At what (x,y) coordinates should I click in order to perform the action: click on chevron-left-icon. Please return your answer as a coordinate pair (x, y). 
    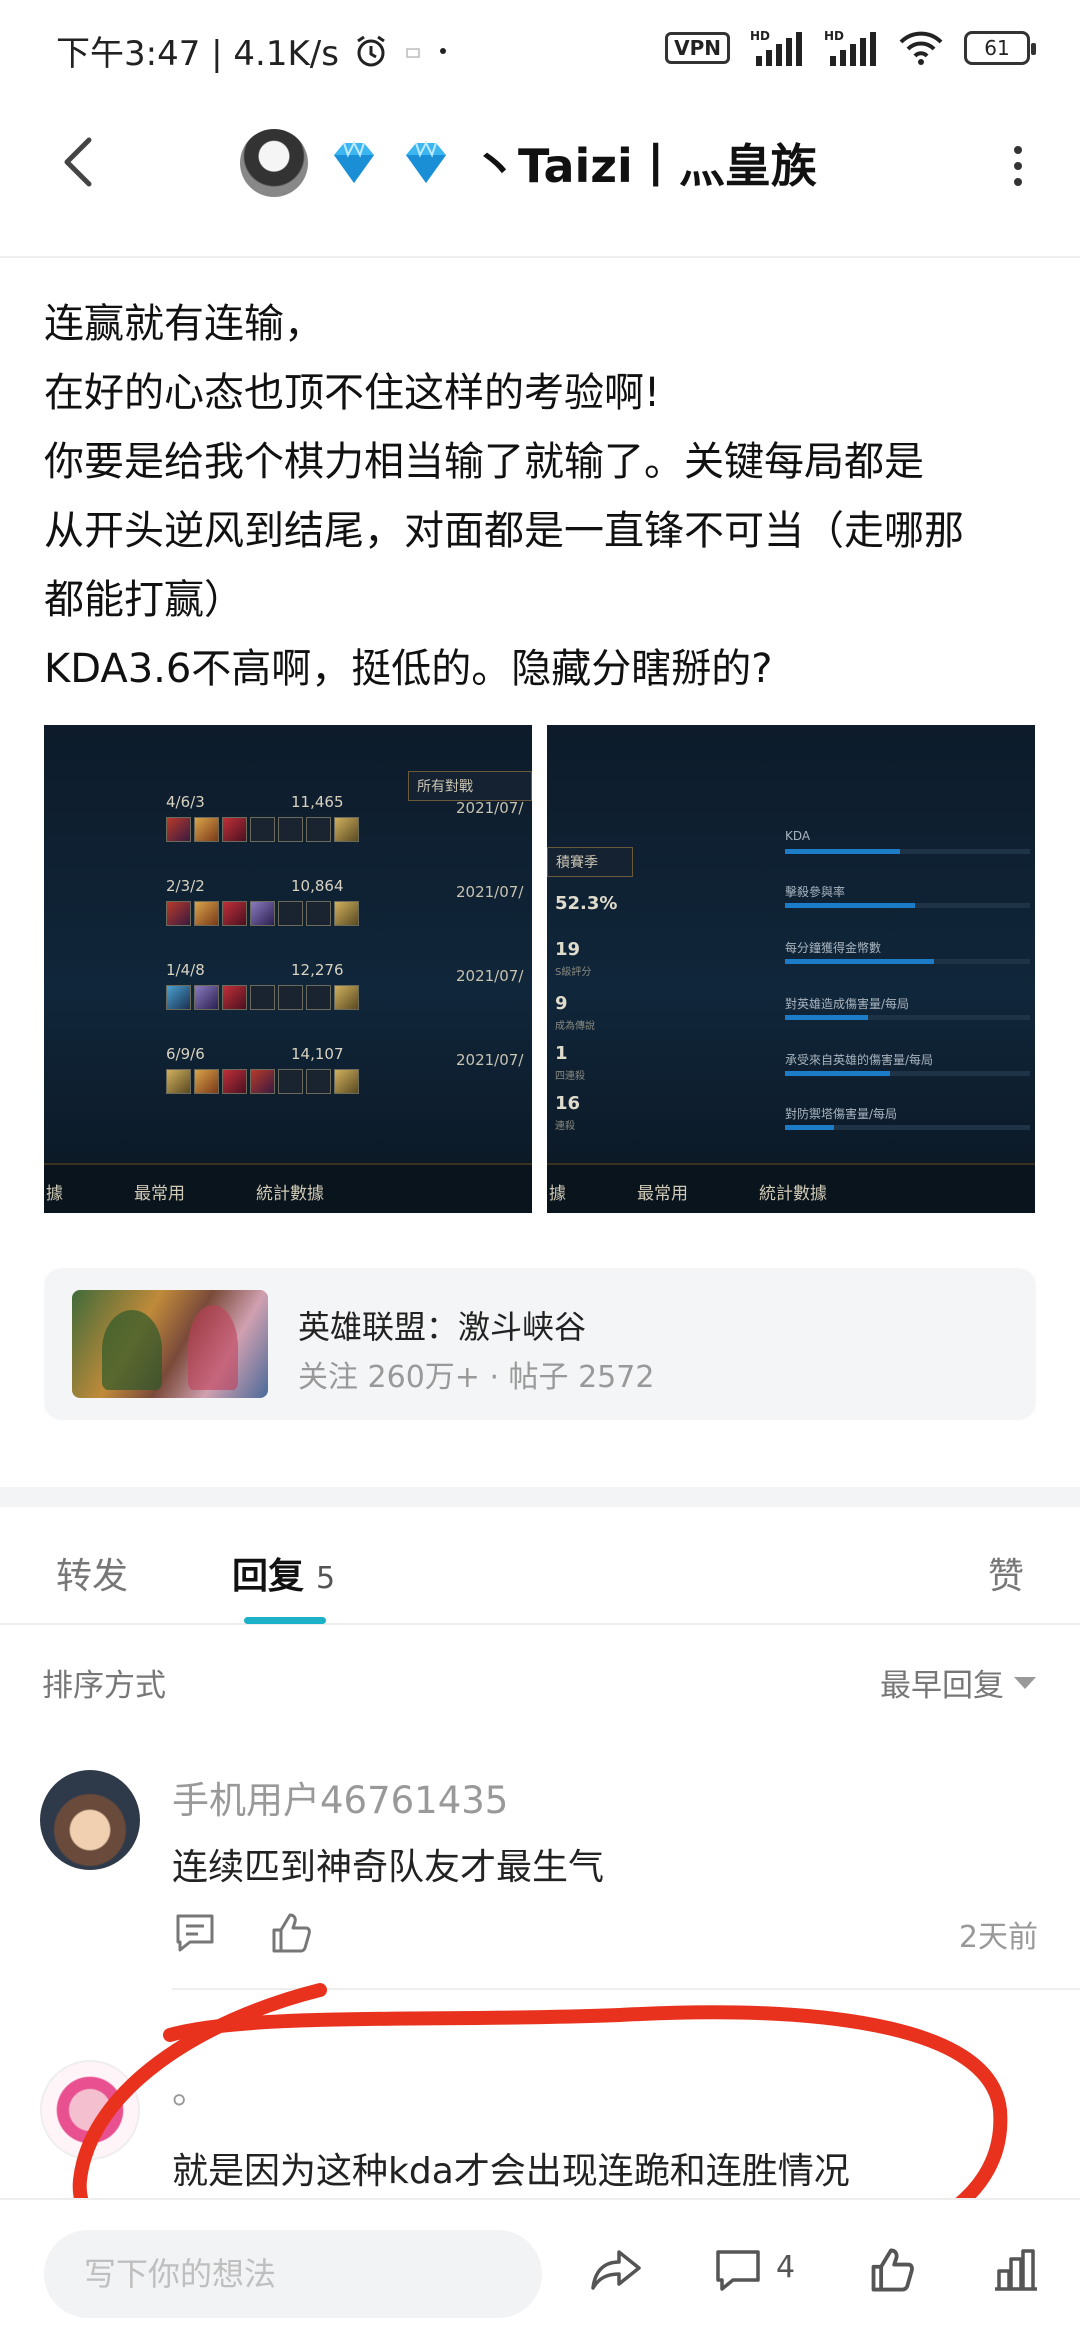
    Looking at the image, I should click on (78, 162).